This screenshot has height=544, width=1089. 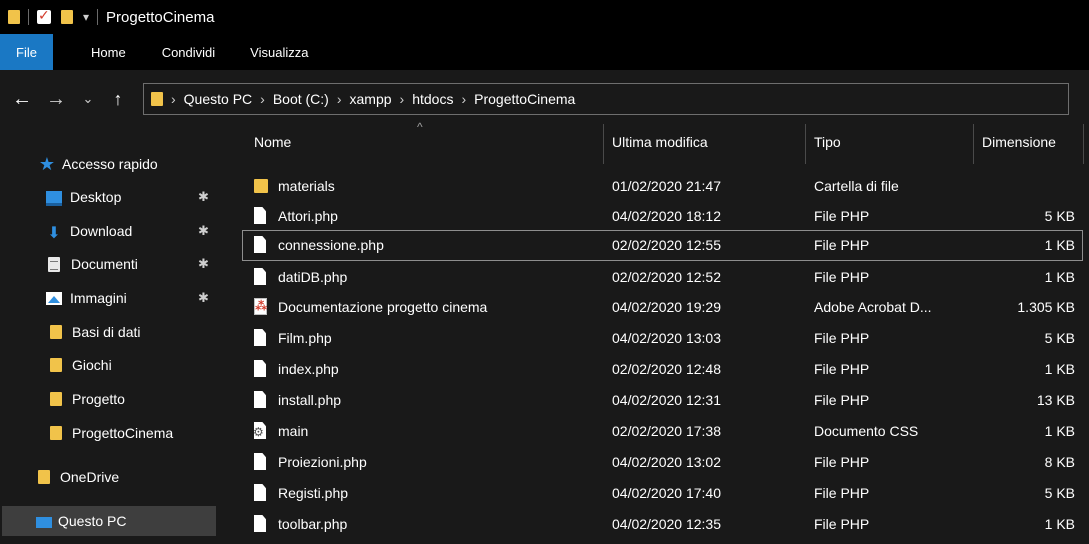 What do you see at coordinates (1059, 338) in the screenshot?
I see `file-size: 5 KB` at bounding box center [1059, 338].